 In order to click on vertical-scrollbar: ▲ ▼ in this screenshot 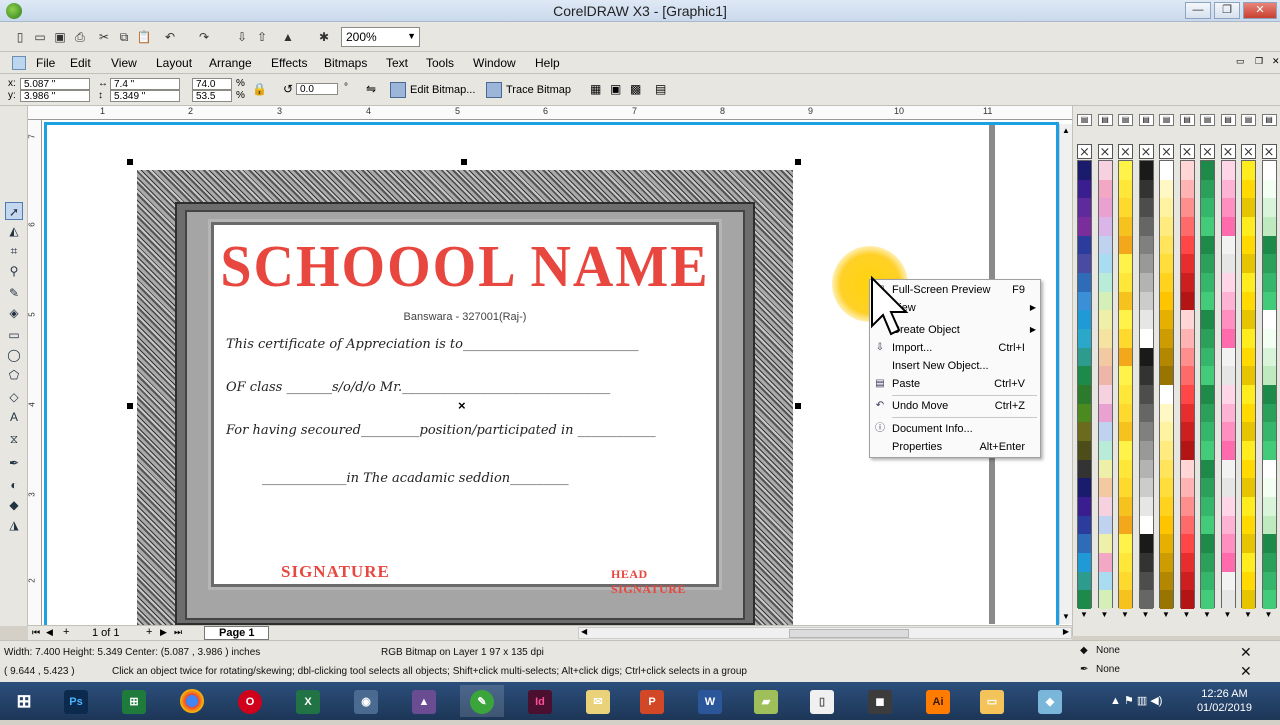, I will do `click(1065, 374)`.